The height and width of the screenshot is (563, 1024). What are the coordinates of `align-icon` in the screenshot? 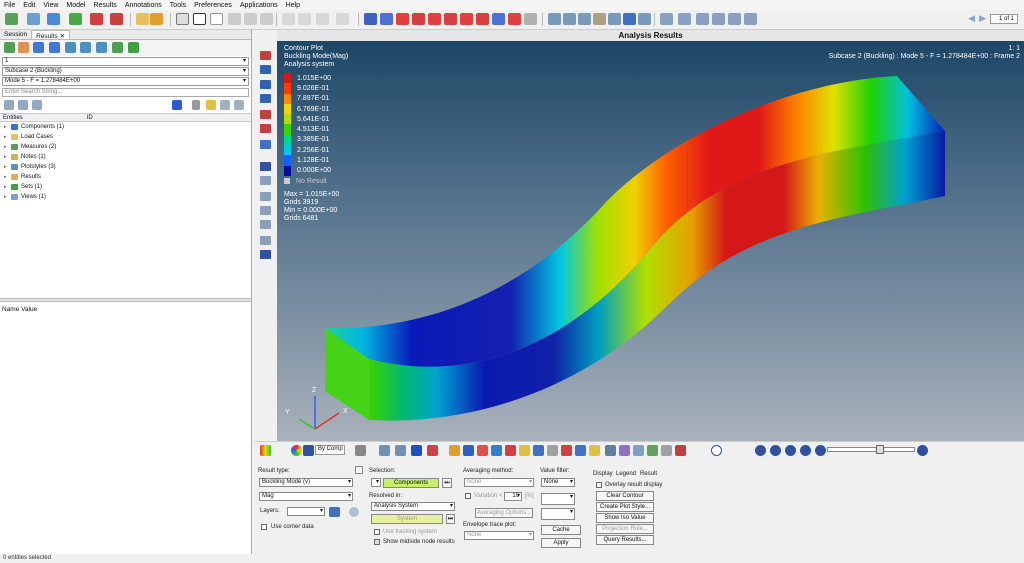 It's located at (638, 450).